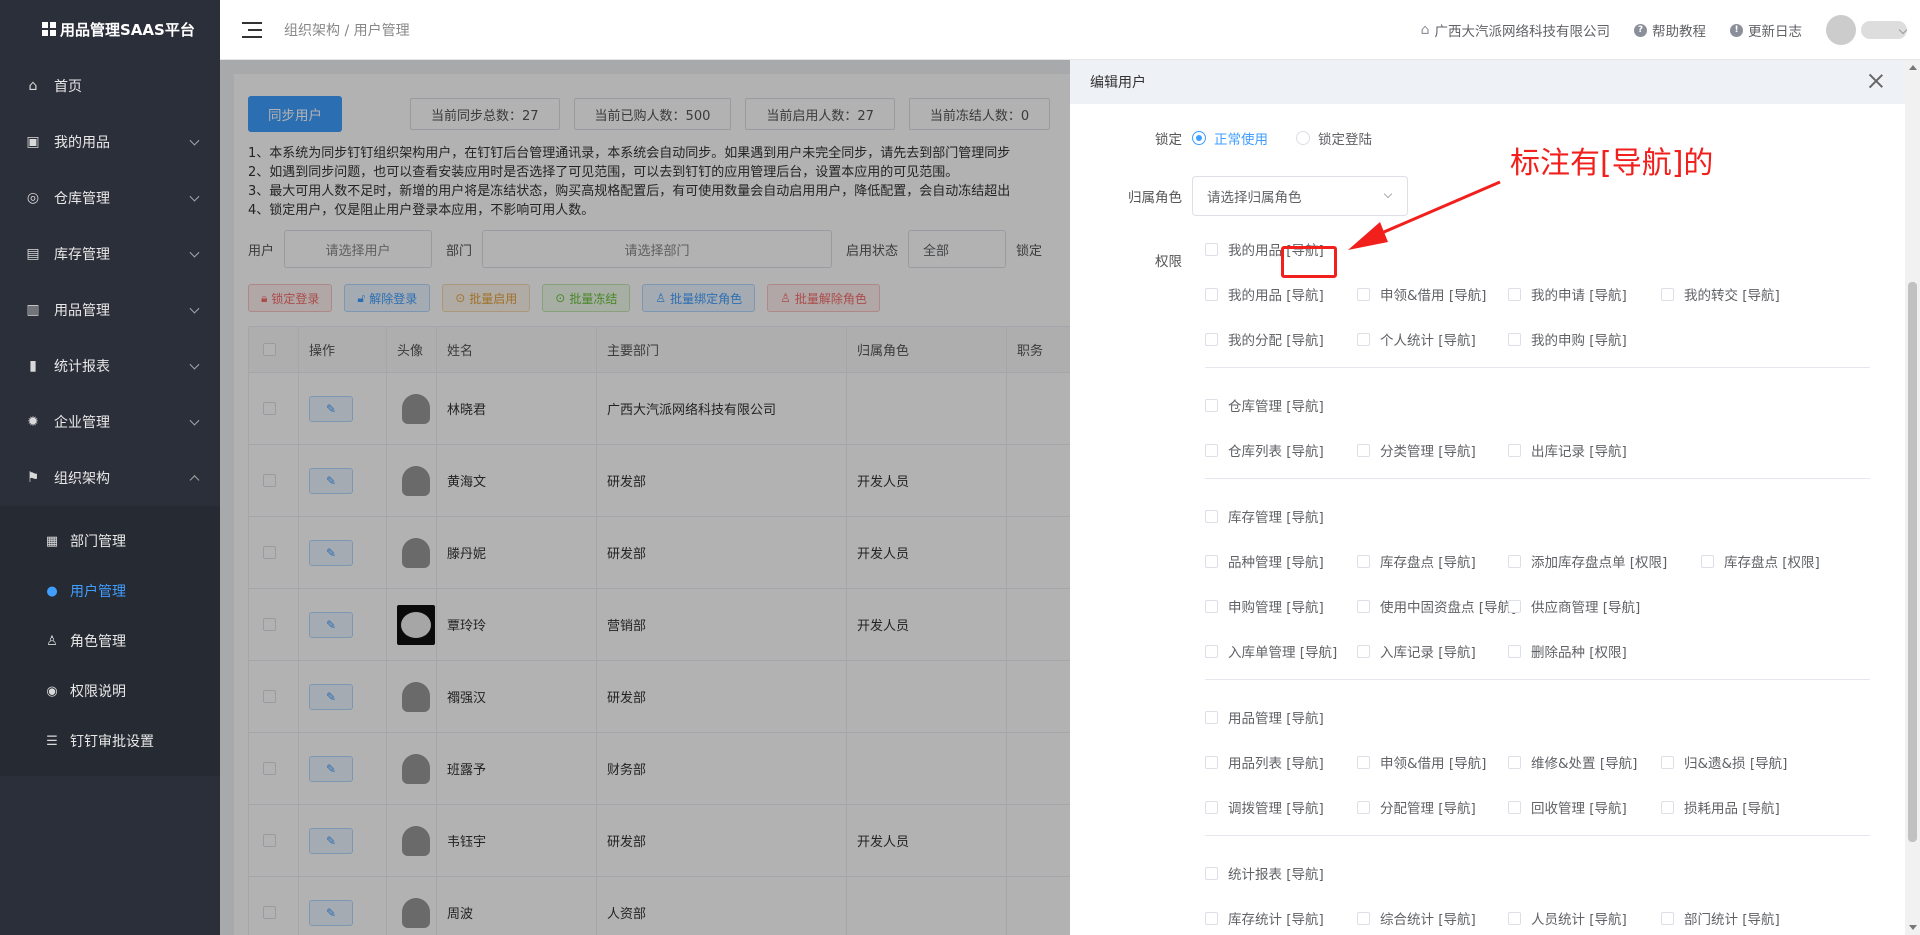 This screenshot has width=1920, height=935. What do you see at coordinates (1567, 918) in the screenshot?
I see `perm-item-checkbox: 人员统计 [导航]` at bounding box center [1567, 918].